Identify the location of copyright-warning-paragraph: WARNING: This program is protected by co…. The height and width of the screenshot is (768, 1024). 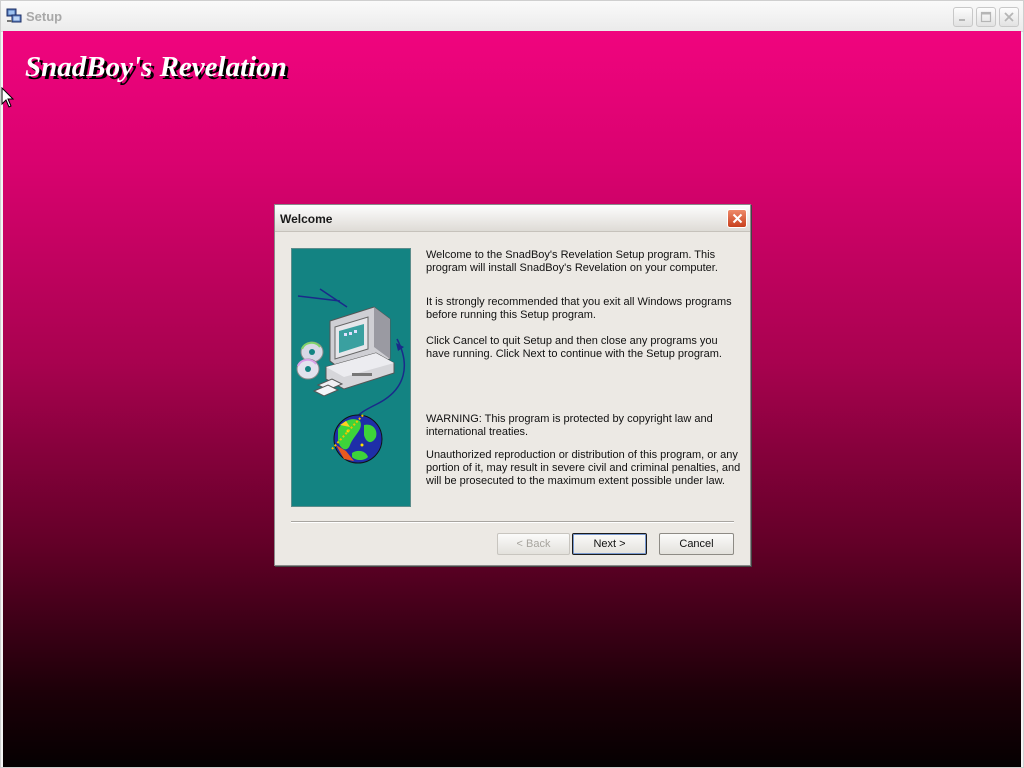
(569, 425).